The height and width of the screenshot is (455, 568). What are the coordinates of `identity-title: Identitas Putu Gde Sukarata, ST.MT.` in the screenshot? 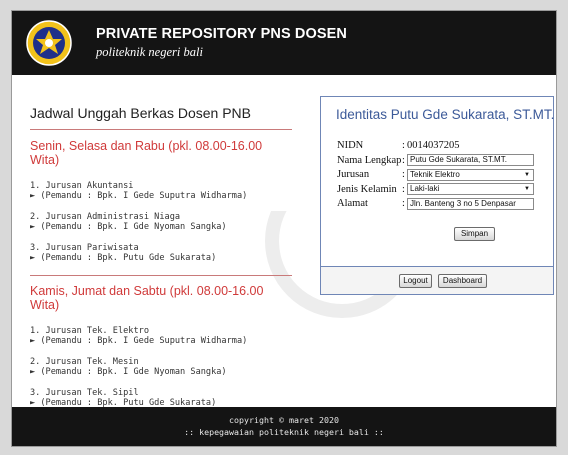 It's located at (445, 114).